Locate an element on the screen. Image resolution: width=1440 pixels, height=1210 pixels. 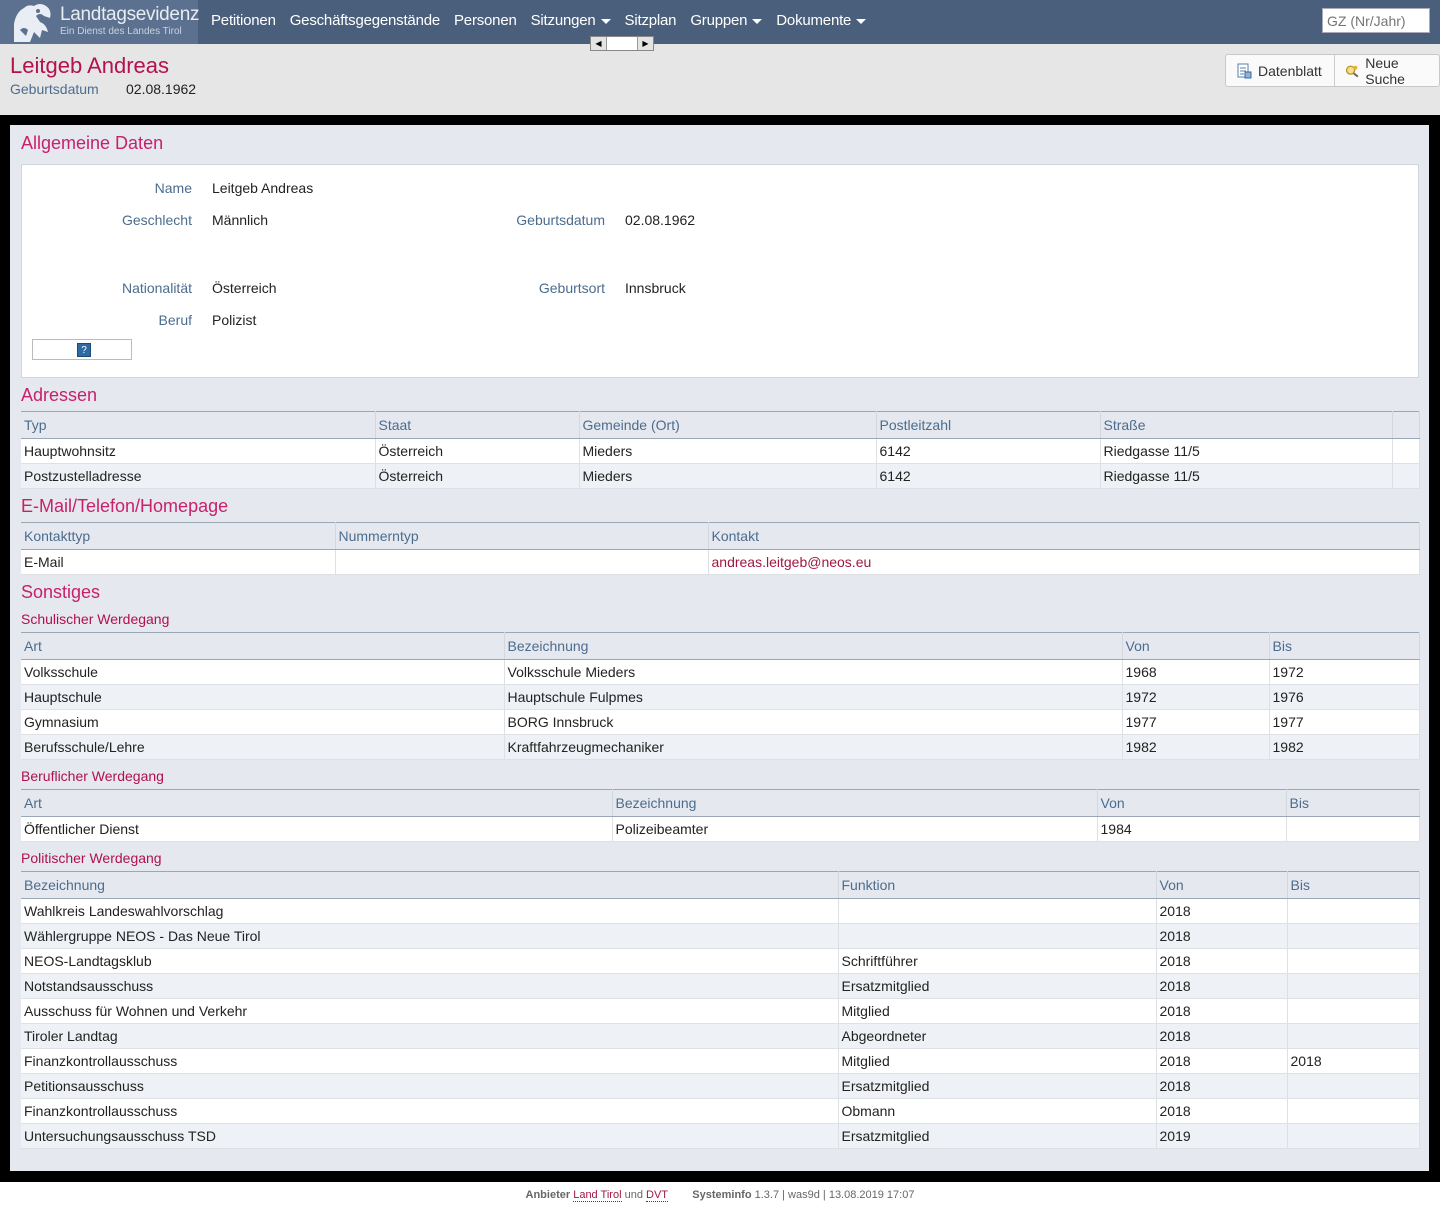
table-row: E-Mail andreas.leitgeb@neos.eu is located at coordinates (720, 562).